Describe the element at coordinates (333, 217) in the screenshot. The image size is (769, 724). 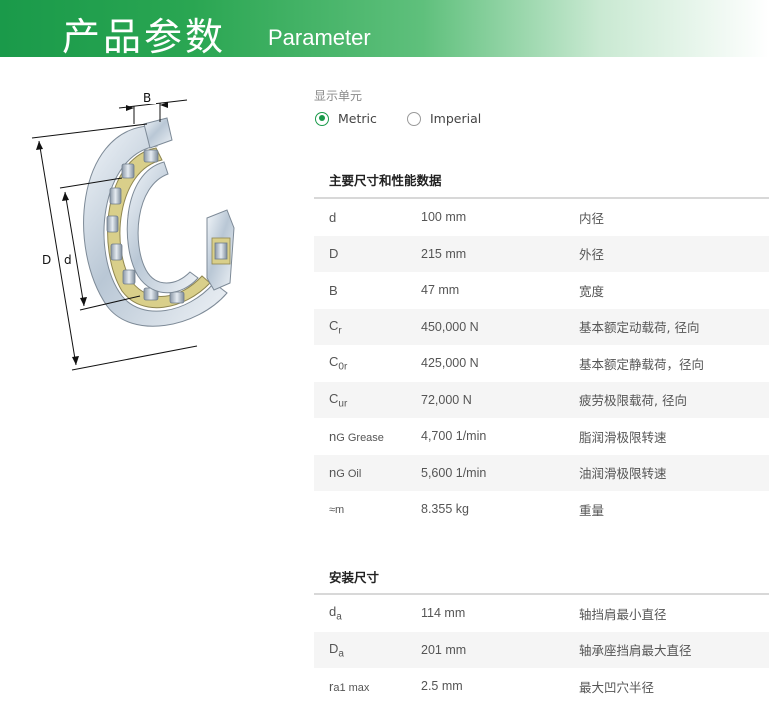
I see `param-symbol: d` at that location.